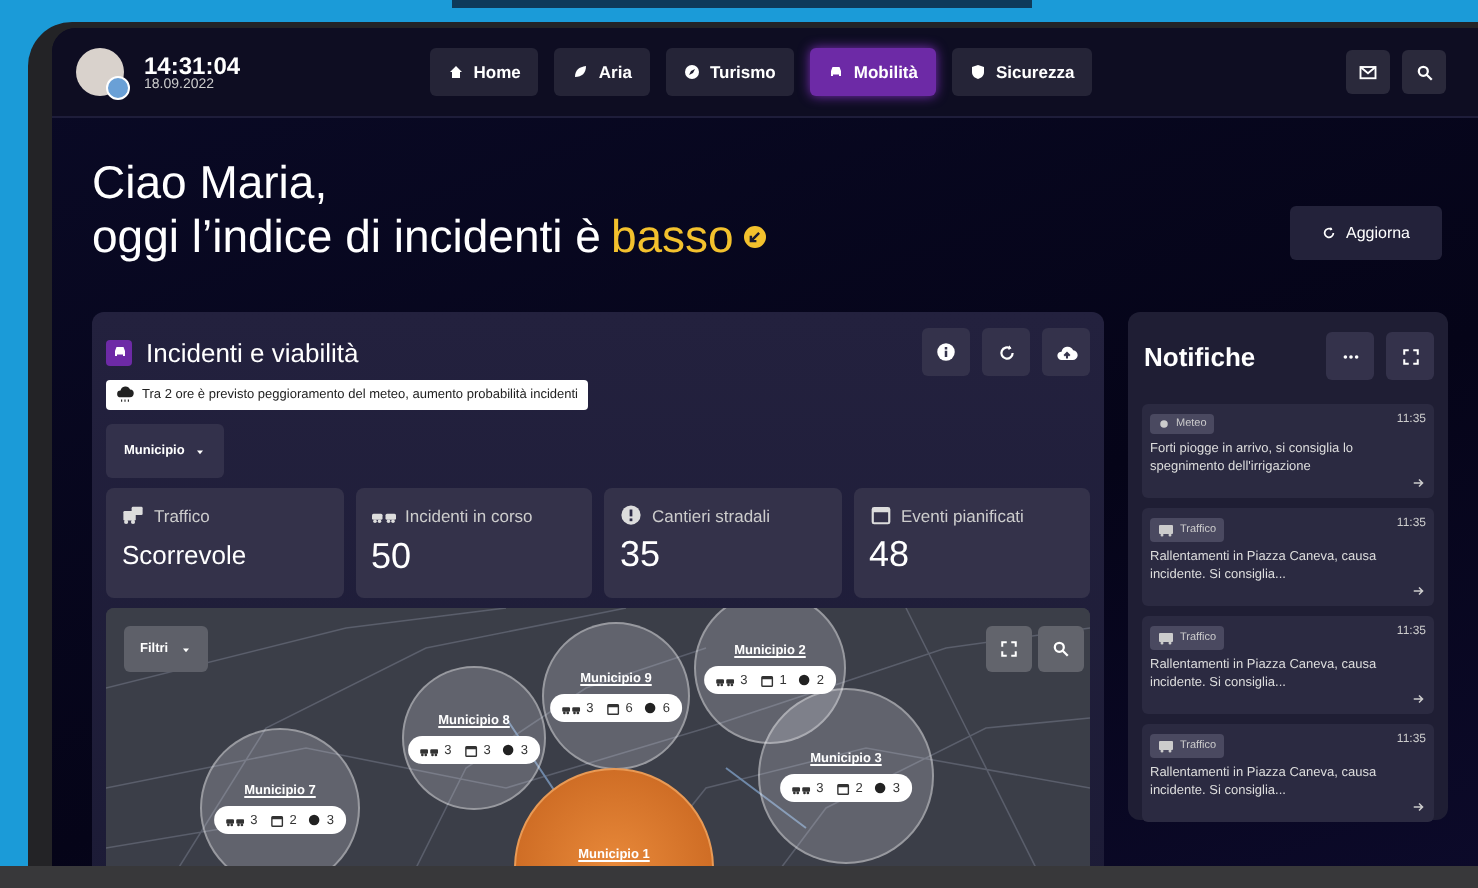 Image resolution: width=1478 pixels, height=888 pixels. Describe the element at coordinates (133, 515) in the screenshot. I see `vehicles-icon` at that location.